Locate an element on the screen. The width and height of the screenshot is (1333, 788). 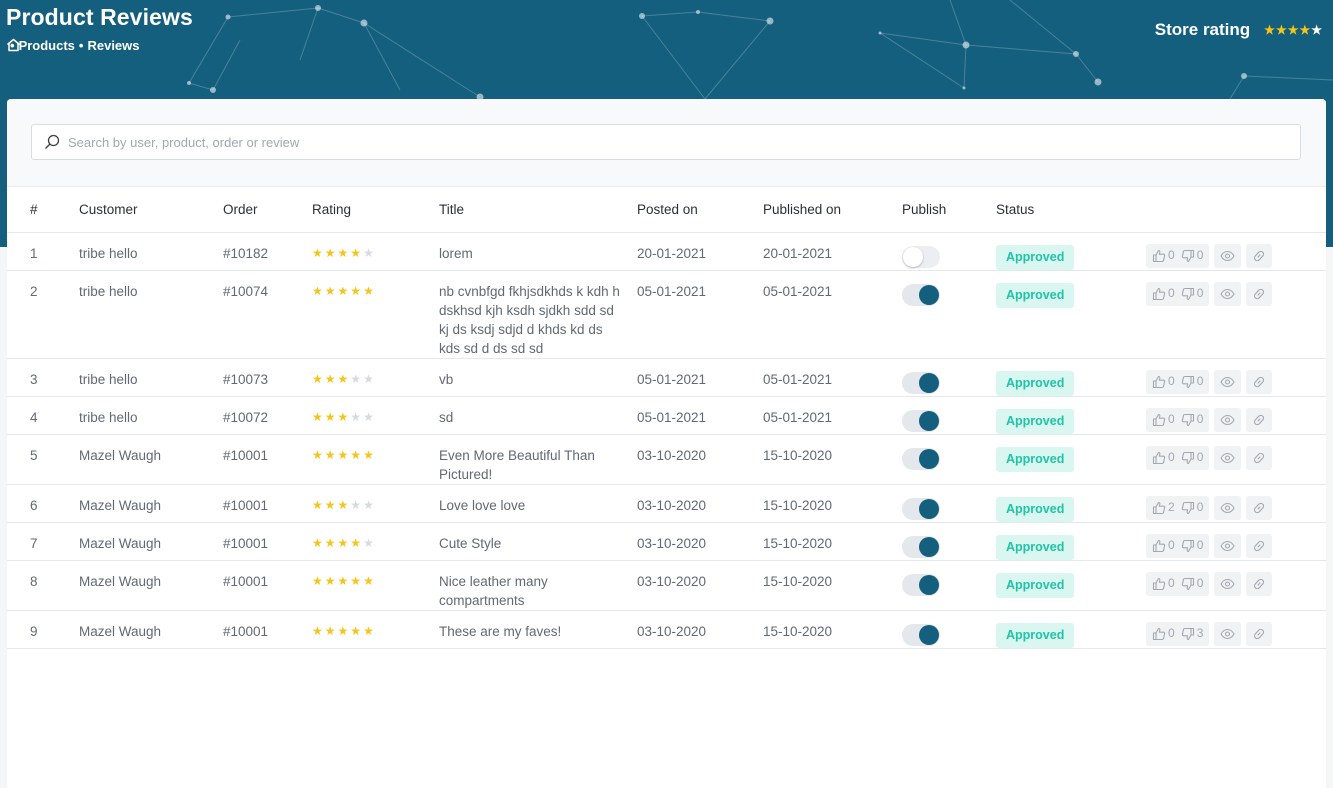
search-box is located at coordinates (666, 142).